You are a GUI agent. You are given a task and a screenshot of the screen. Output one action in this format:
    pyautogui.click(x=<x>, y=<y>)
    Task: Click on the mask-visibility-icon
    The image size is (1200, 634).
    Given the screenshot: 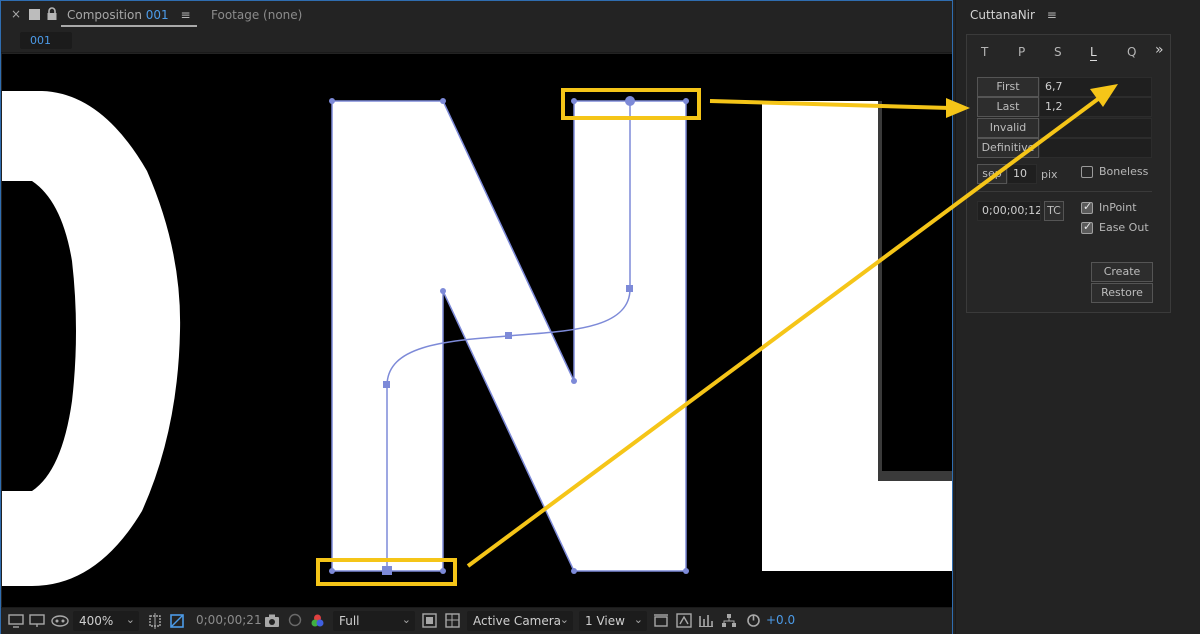 What is the action you would take?
    pyautogui.click(x=60, y=621)
    